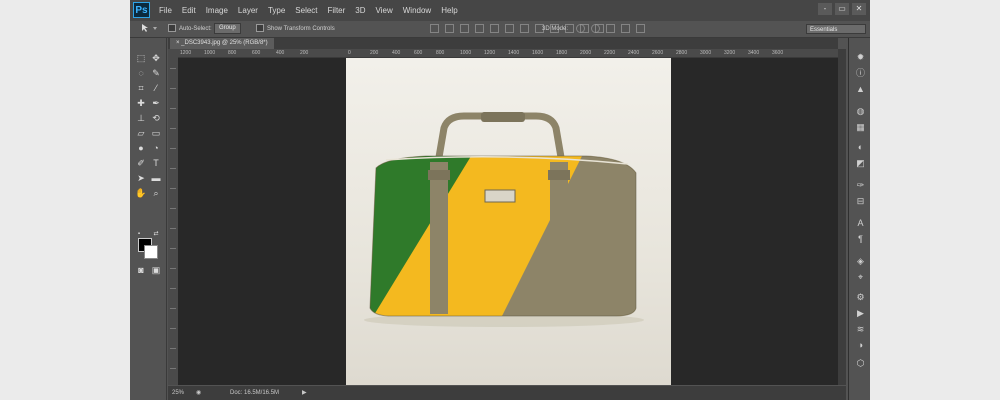 Image resolution: width=1000 pixels, height=400 pixels. What do you see at coordinates (384, 10) in the screenshot?
I see `menu-view: View` at bounding box center [384, 10].